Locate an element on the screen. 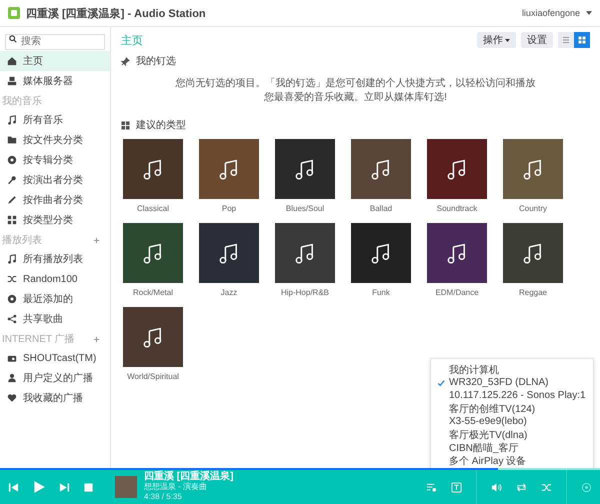 This screenshot has width=600, height=504. sidebar-item: 共享歌曲 is located at coordinates (55, 319).